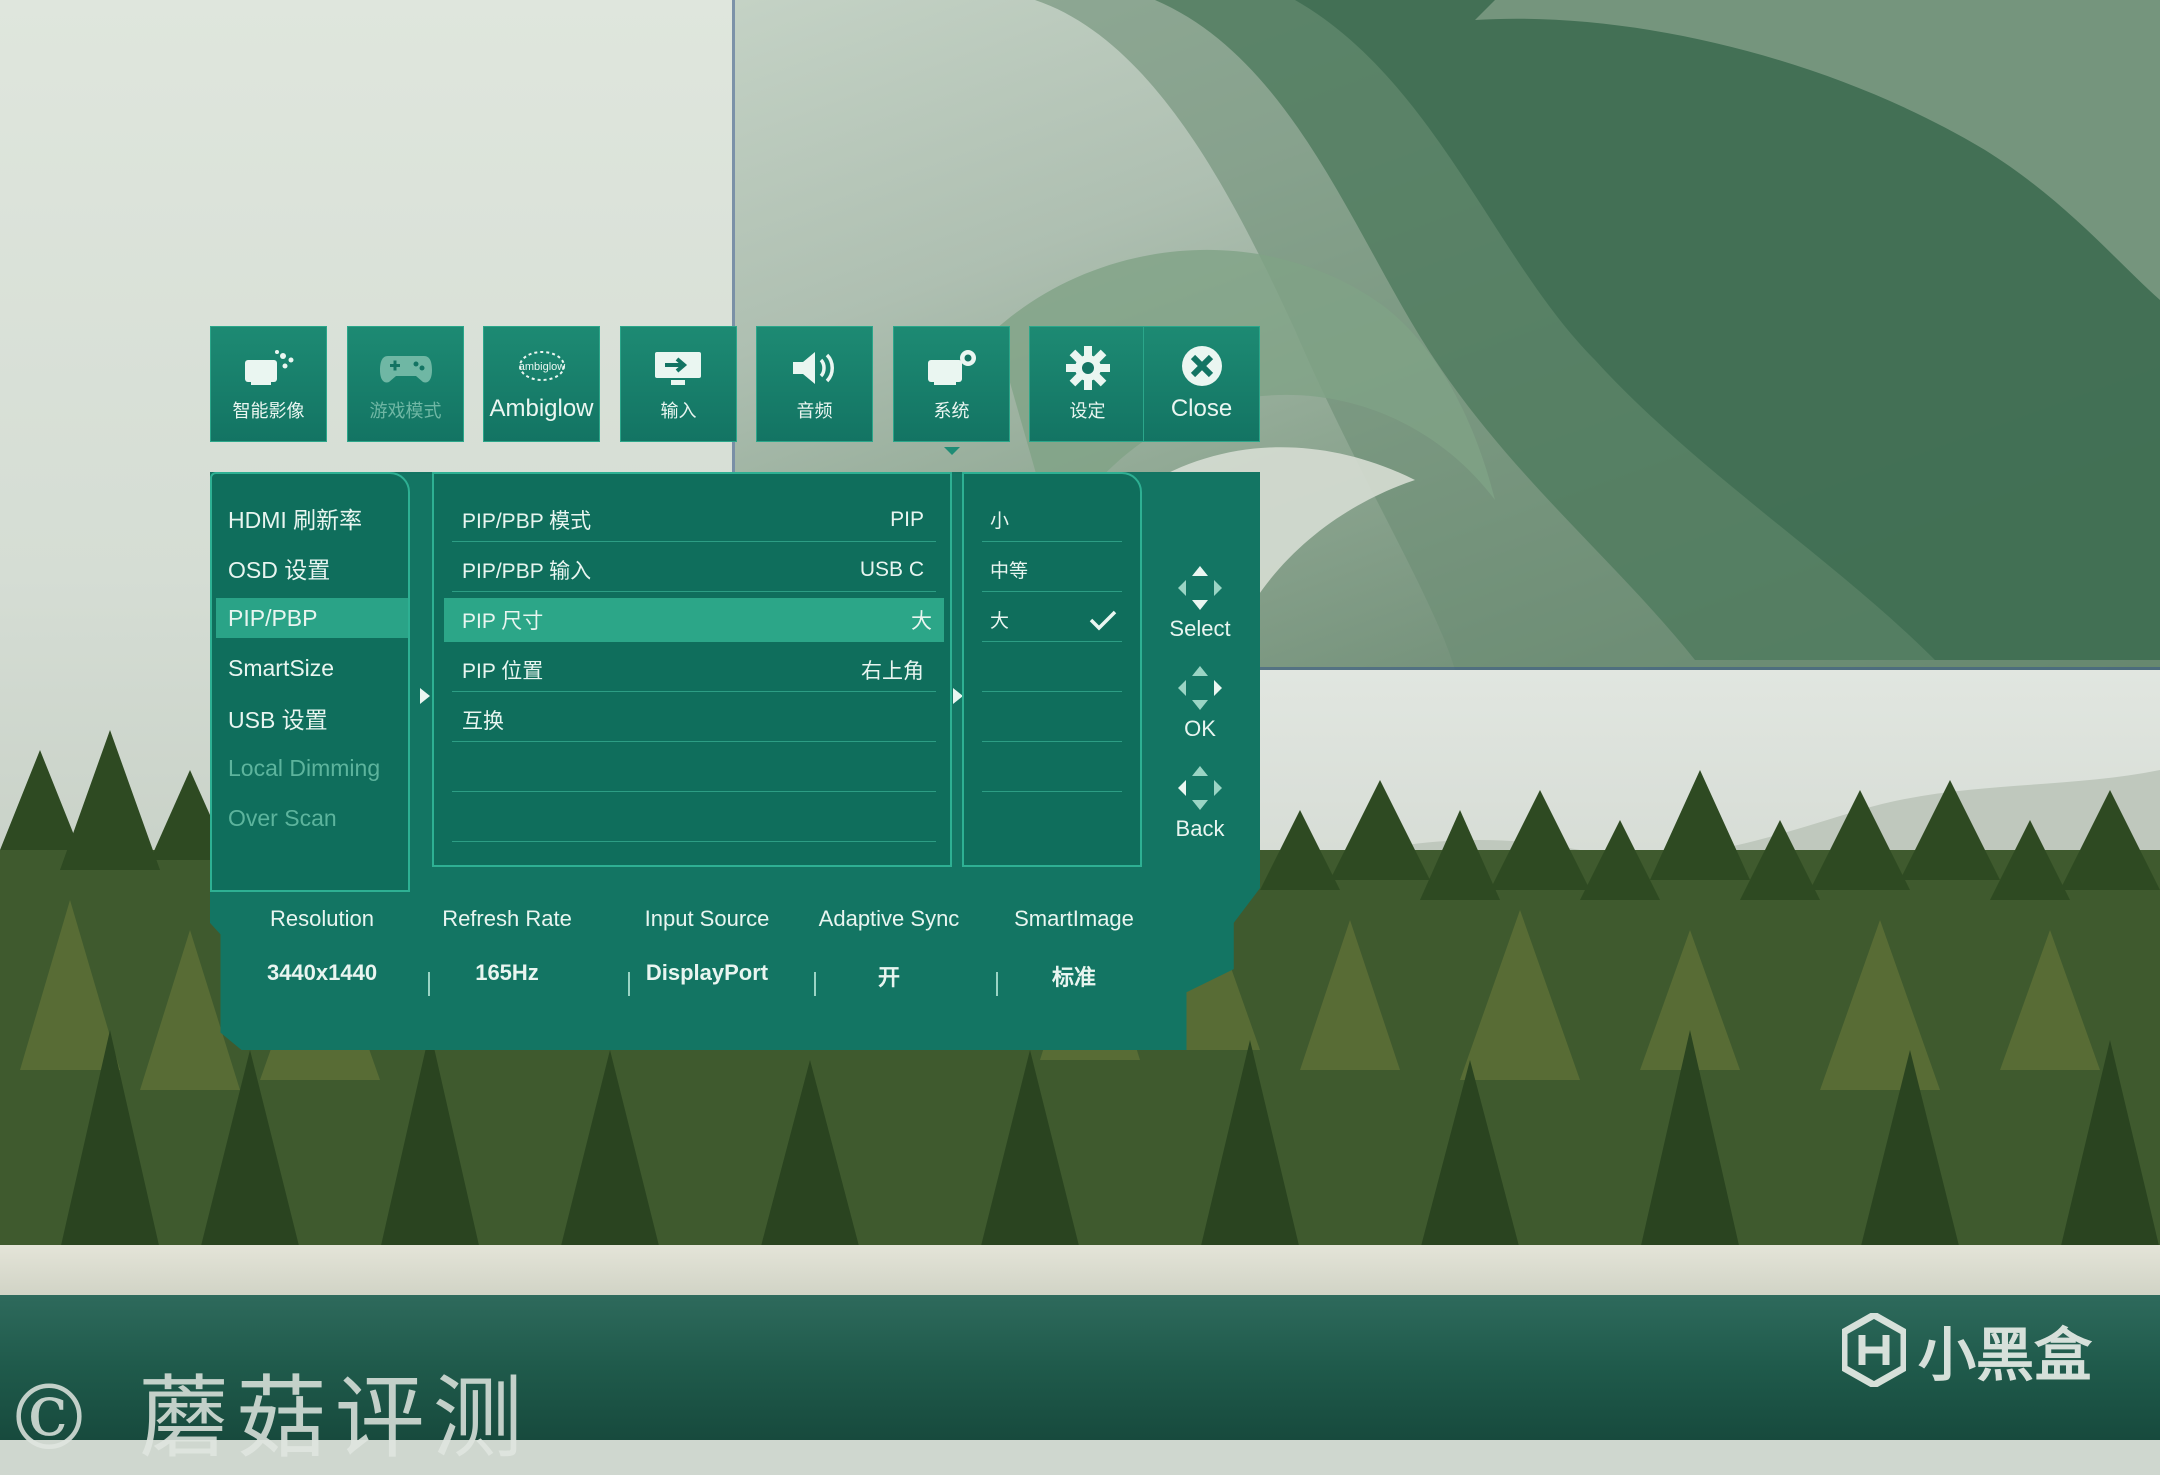  Describe the element at coordinates (907, 519) in the screenshot. I see `setting-value: PIP` at that location.